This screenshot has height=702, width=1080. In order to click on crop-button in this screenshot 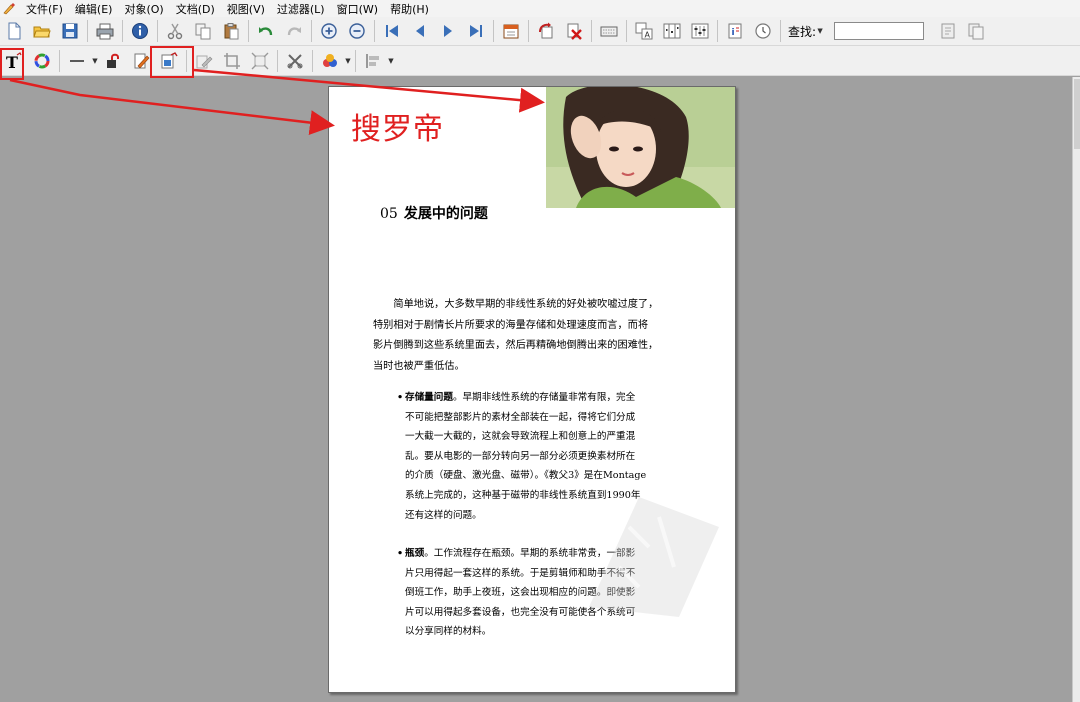, I will do `click(232, 61)`.